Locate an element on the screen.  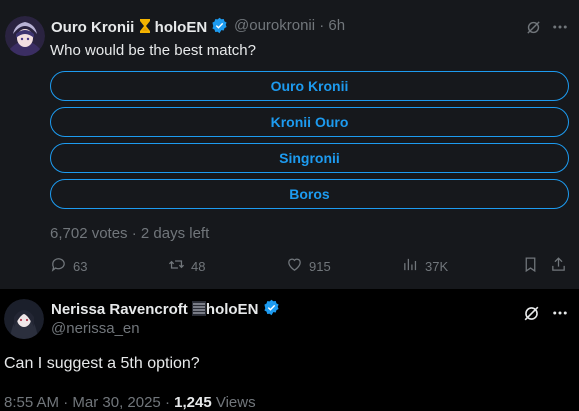
like-button: 915 is located at coordinates (308, 266).